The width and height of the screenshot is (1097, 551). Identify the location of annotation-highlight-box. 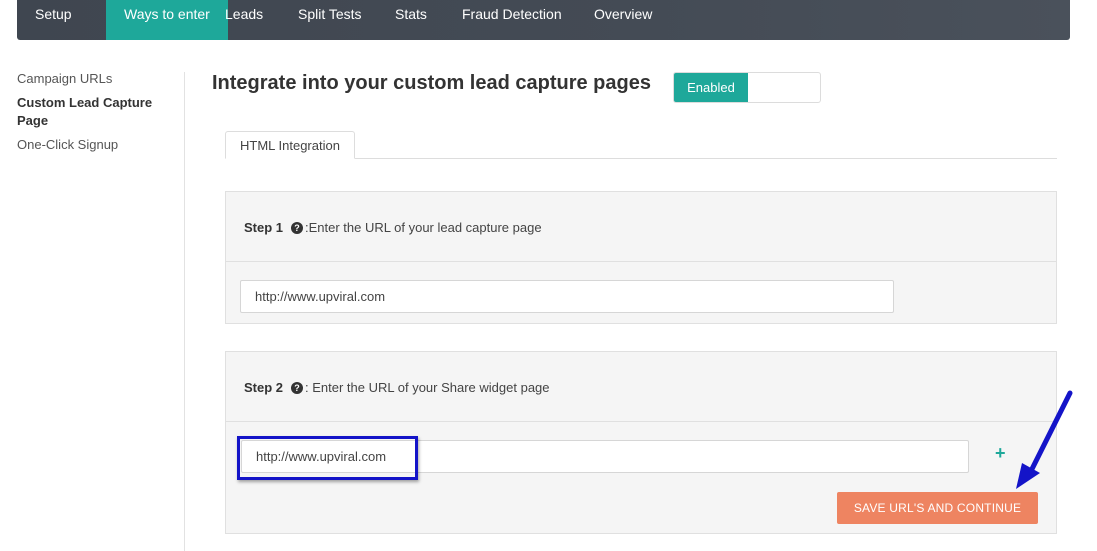
(327, 458).